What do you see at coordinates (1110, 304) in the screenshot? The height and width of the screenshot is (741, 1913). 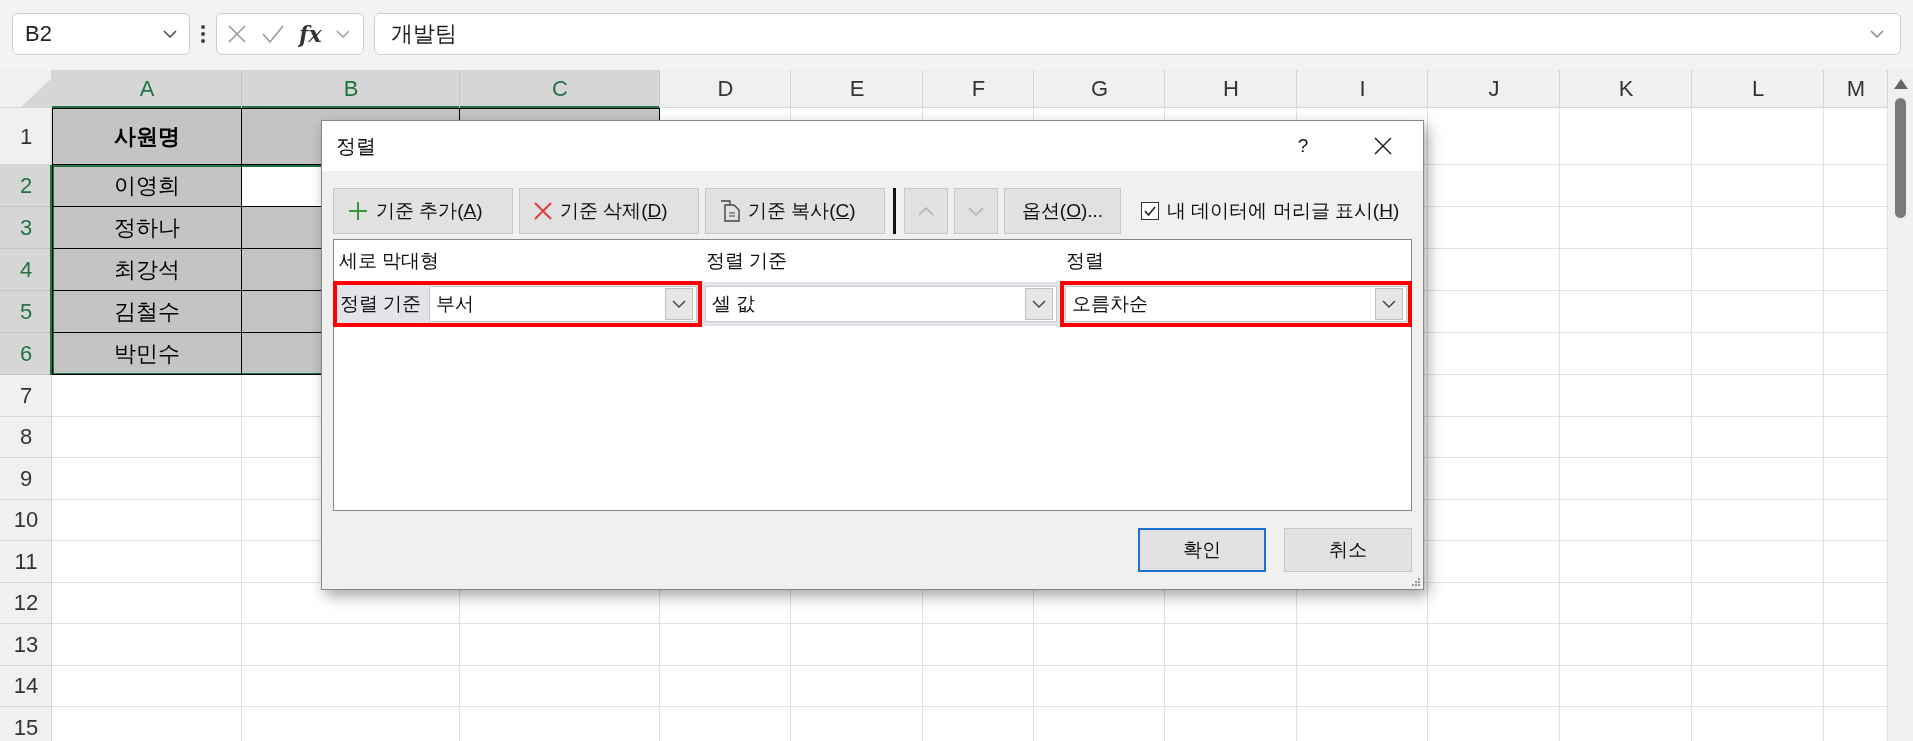 I see `dropdown-value: 오름차순` at bounding box center [1110, 304].